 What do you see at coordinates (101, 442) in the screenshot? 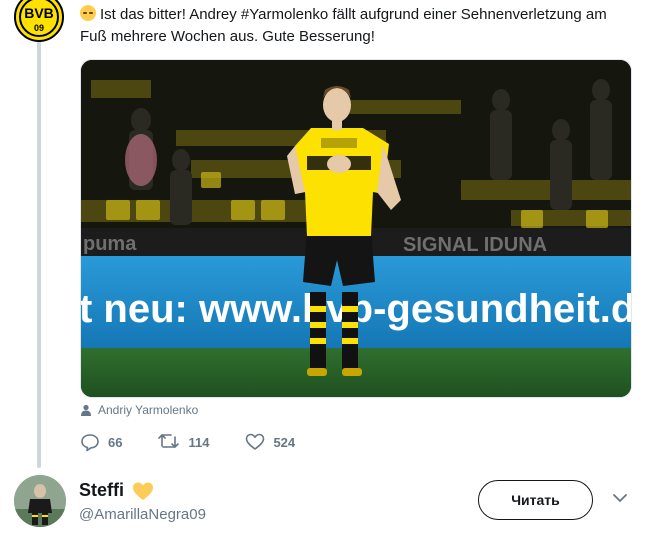
I see `reply-button: 66` at bounding box center [101, 442].